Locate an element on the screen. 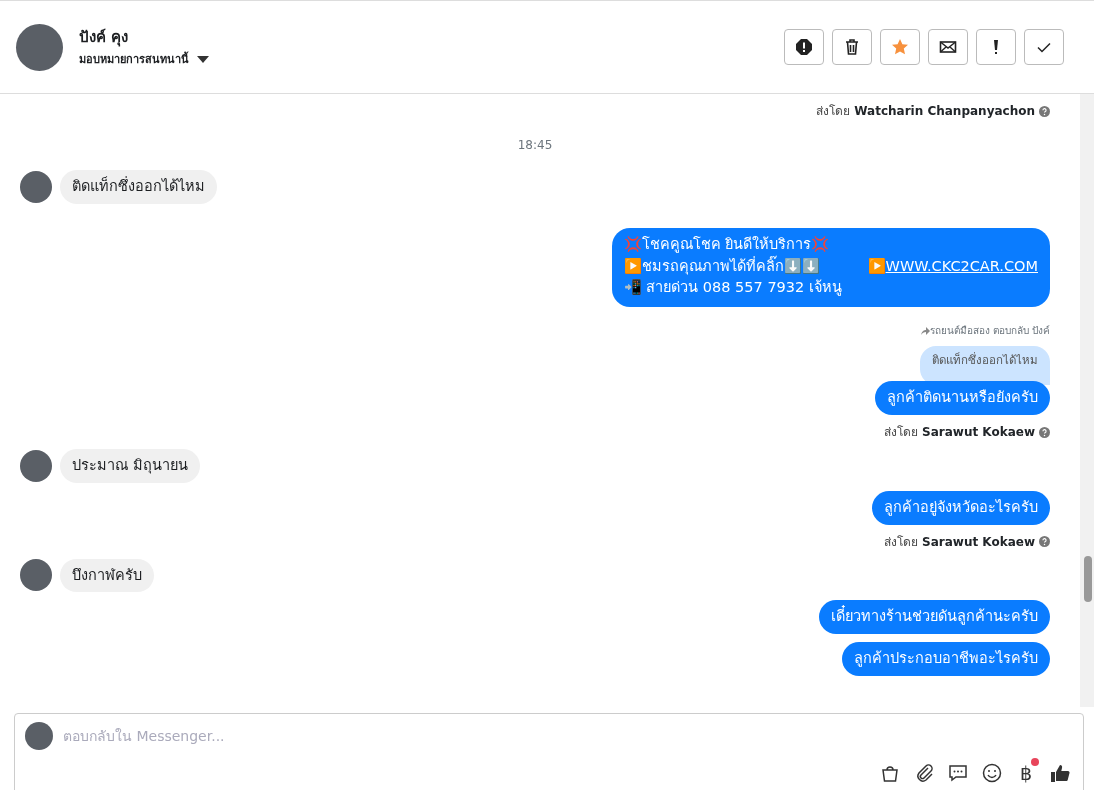  message-bubble: เดี๋ยวทางร้านช่วยดันลูกค้านะครับ is located at coordinates (934, 617).